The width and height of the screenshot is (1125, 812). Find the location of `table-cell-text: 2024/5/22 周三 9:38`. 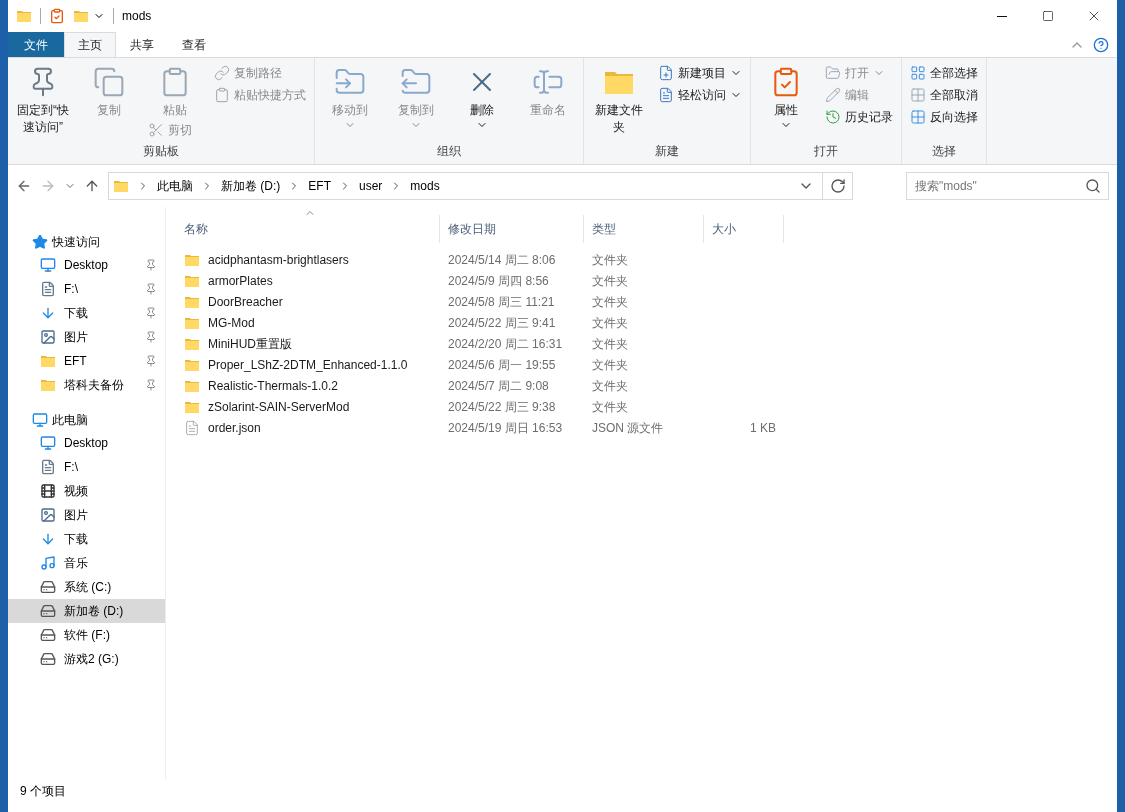

table-cell-text: 2024/5/22 周三 9:38 is located at coordinates (502, 407).